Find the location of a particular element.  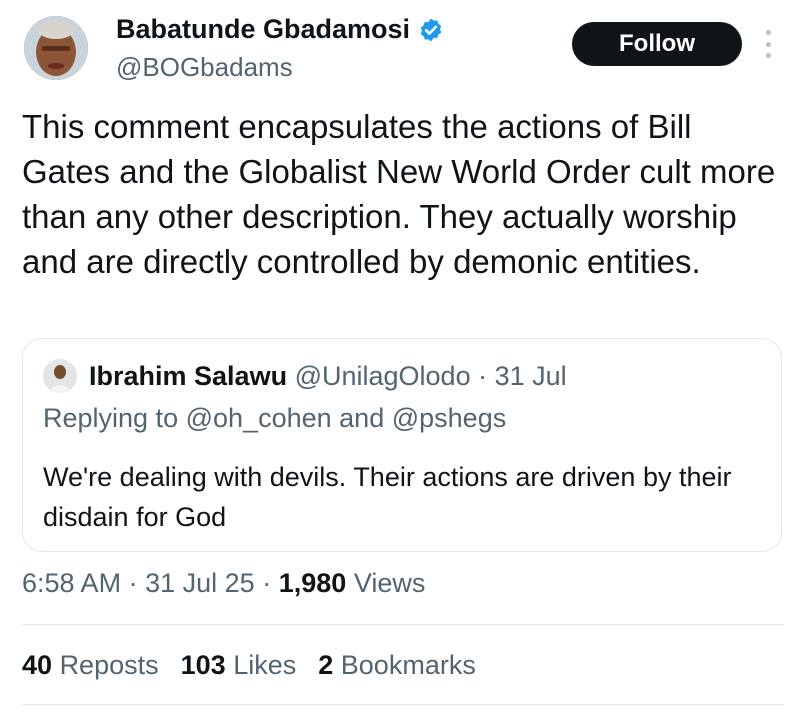

bookmarks-count: 2 is located at coordinates (326, 665).